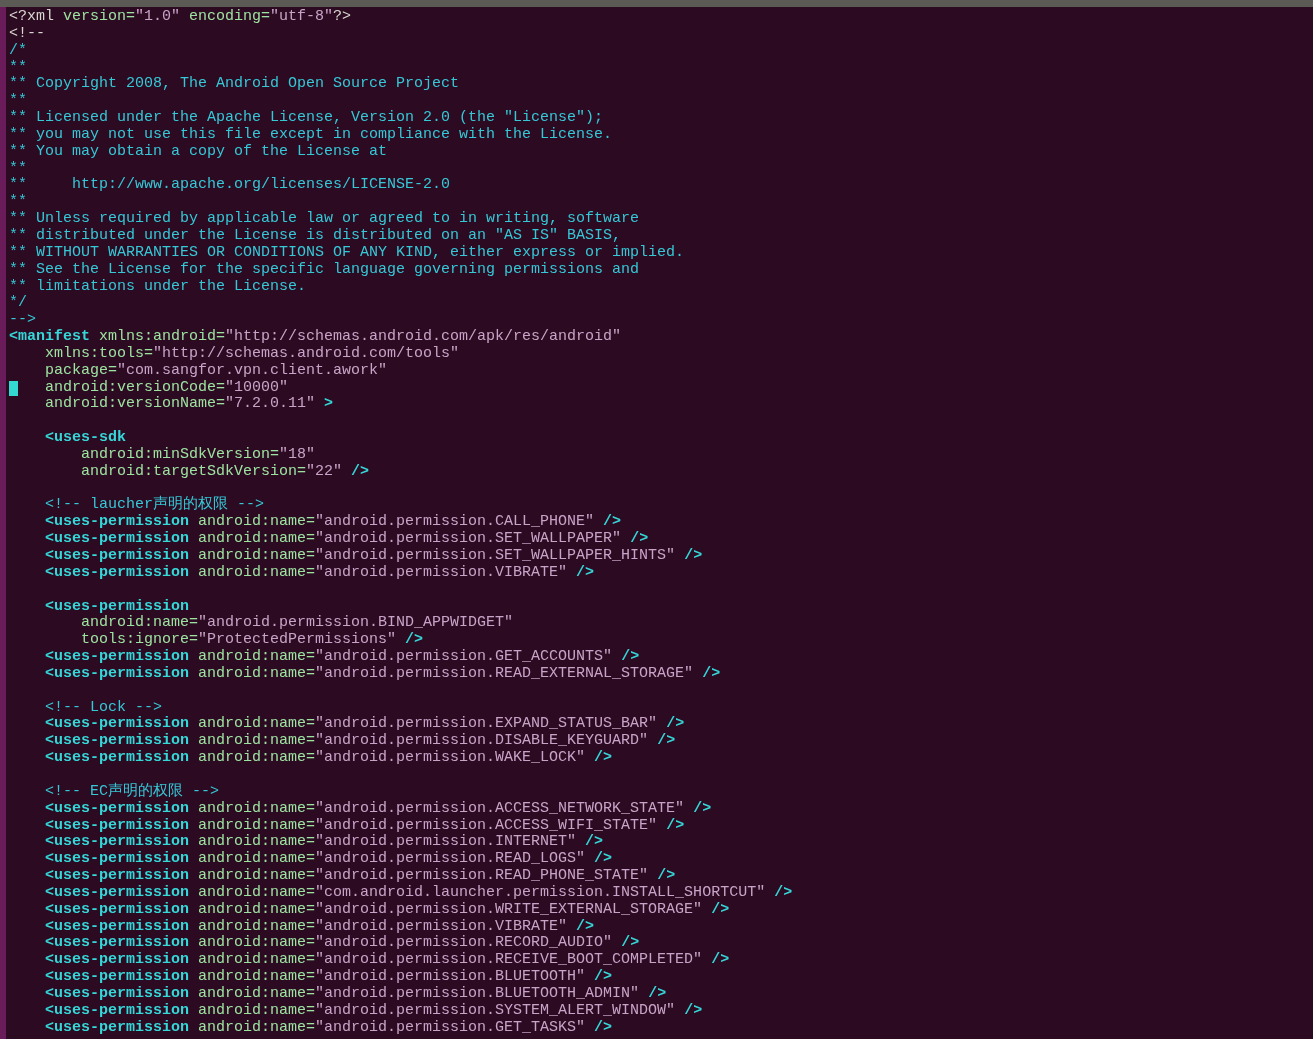  What do you see at coordinates (180, 454) in the screenshot?
I see `attribute-name: android:minSdkVersion=` at bounding box center [180, 454].